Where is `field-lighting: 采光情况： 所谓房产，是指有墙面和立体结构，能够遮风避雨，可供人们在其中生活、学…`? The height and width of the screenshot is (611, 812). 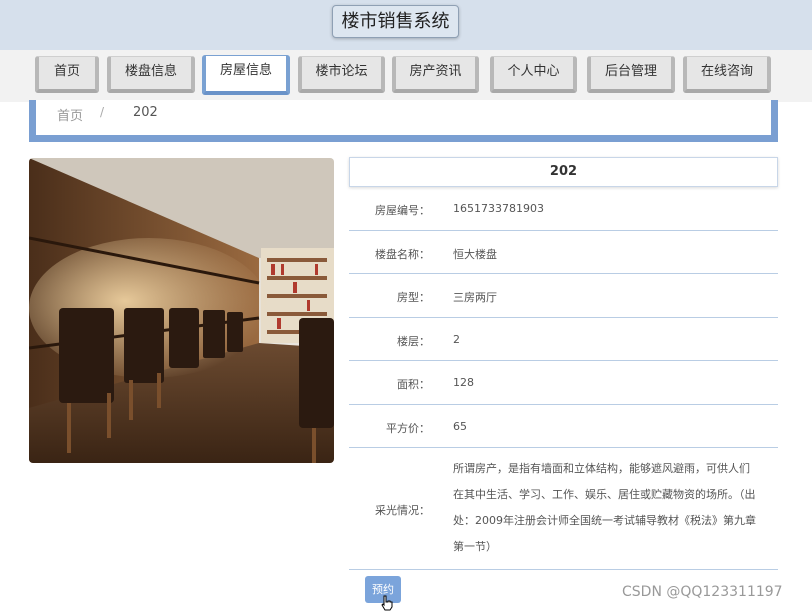
field-lighting: 采光情况： 所谓房产，是指有墙面和立体结构，能够遮风避雨，可供人们在其中生活、学… is located at coordinates (563, 509).